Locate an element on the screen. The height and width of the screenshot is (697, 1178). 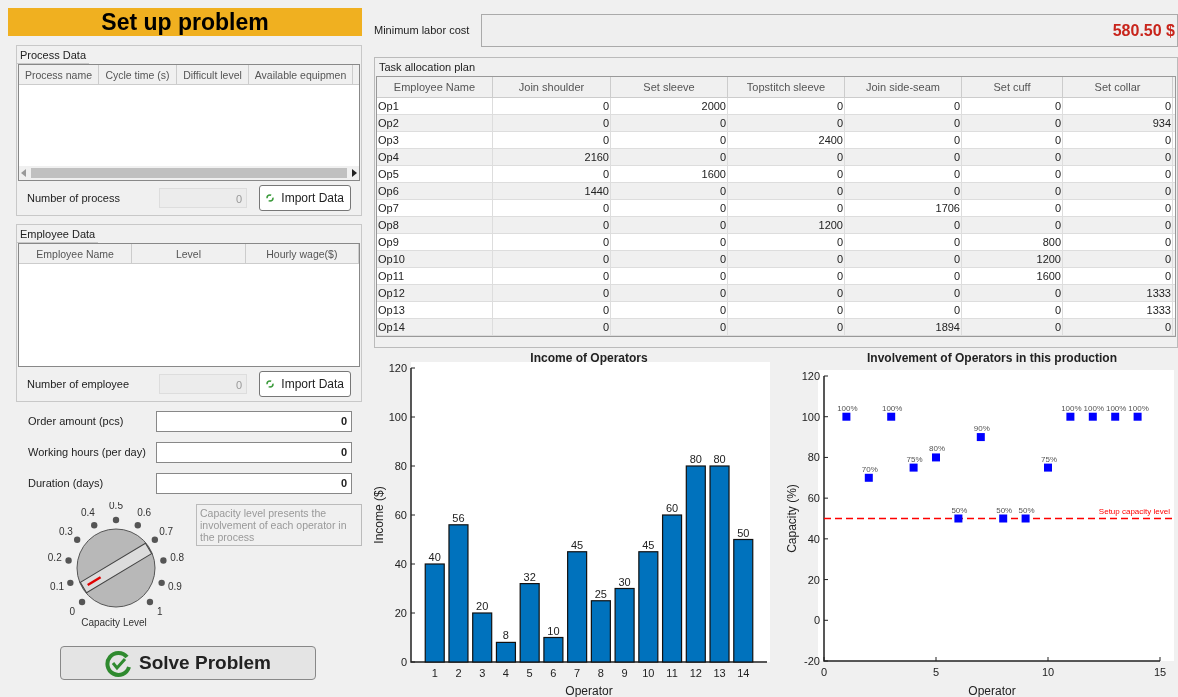
scroll-right-icon is located at coordinates (354, 173).